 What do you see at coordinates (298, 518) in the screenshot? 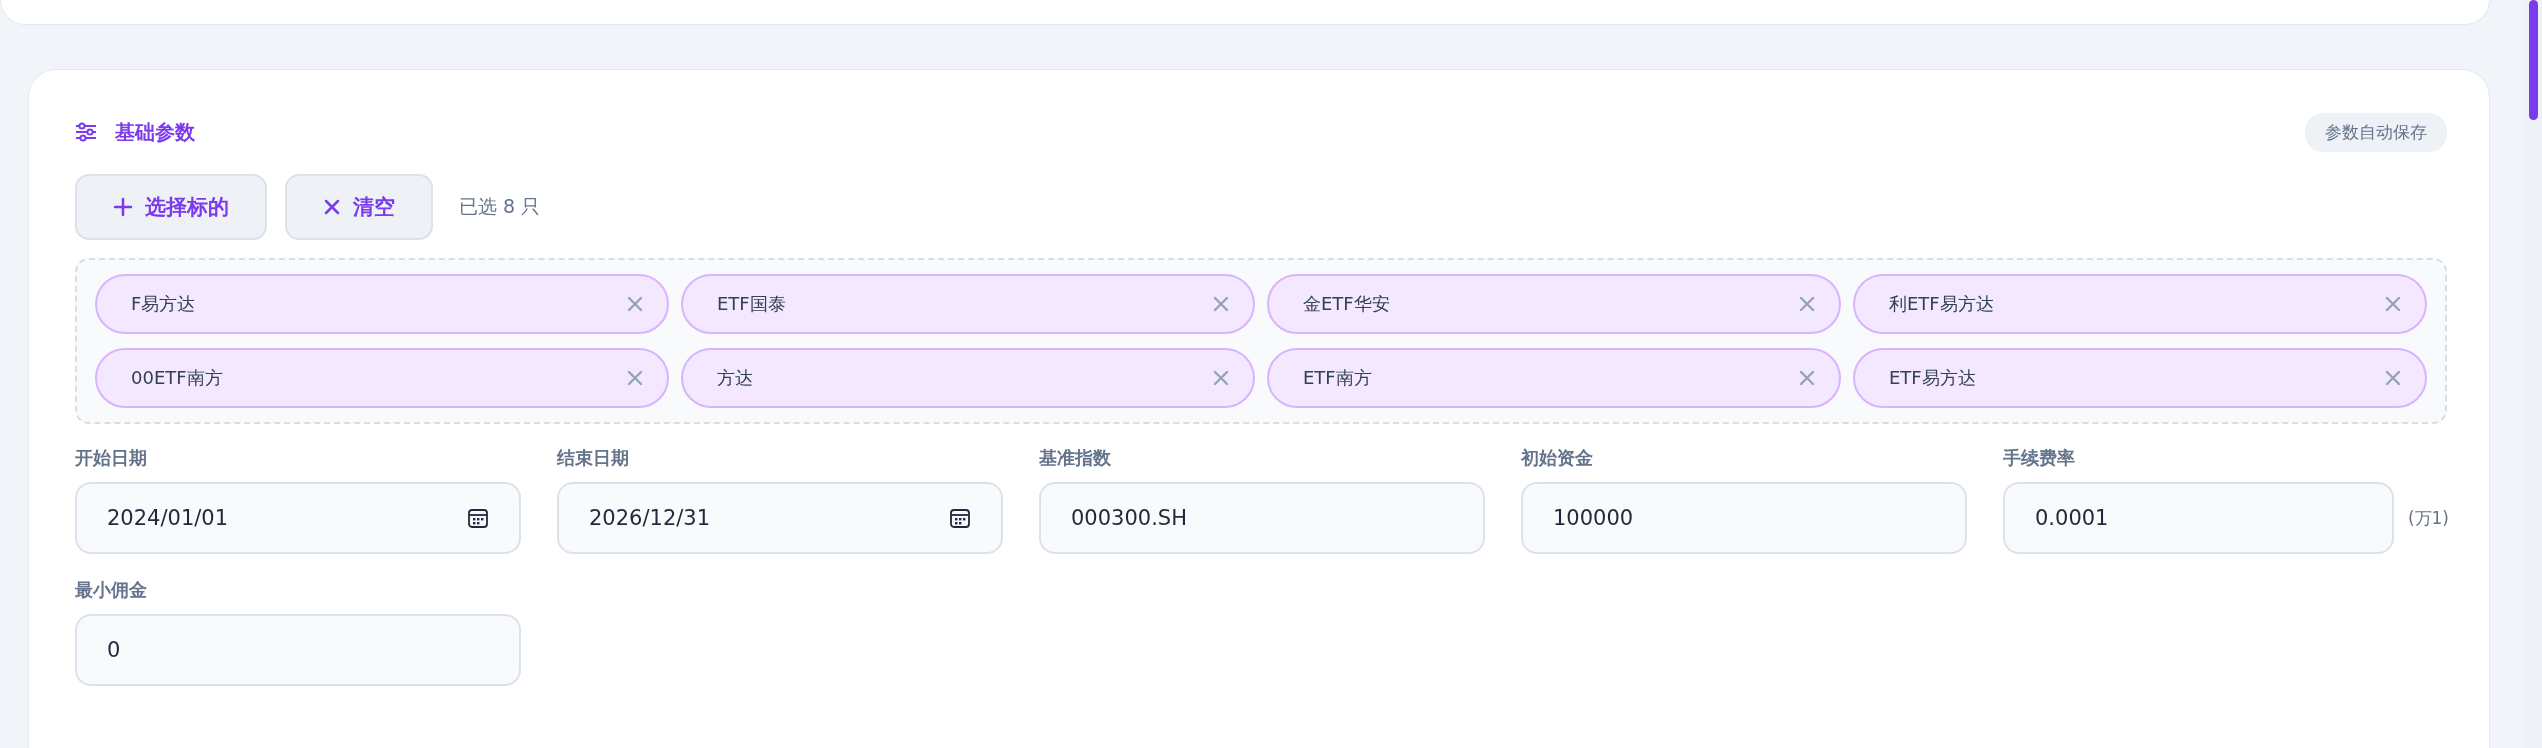
I see `date-field: 2024/01/01` at bounding box center [298, 518].